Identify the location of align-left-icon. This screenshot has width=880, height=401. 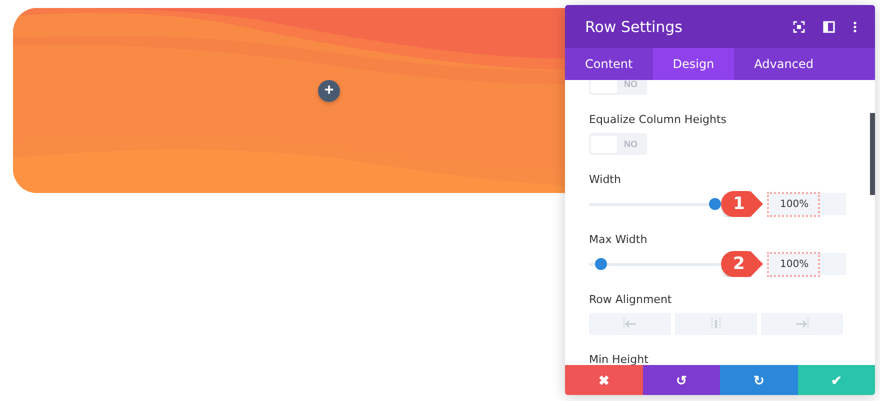
(630, 324).